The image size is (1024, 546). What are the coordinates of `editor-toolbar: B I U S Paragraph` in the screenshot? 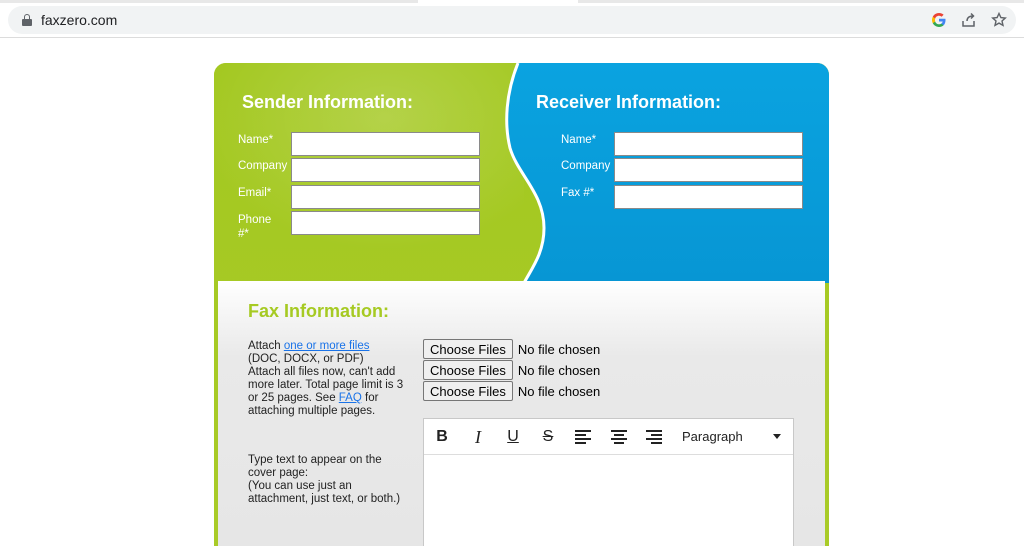 It's located at (608, 437).